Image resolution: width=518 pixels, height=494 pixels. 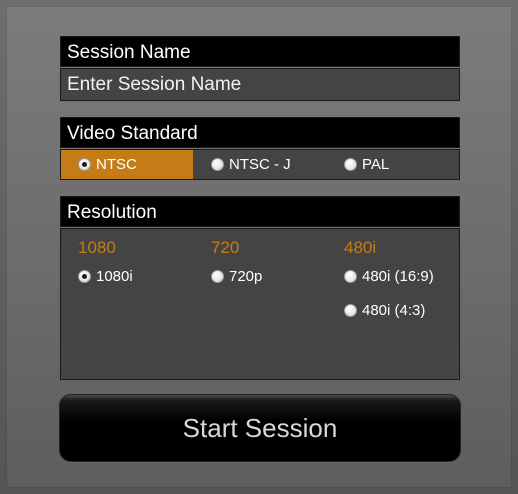 I want to click on video-standard-ntsc: NTSC, so click(x=127, y=164).